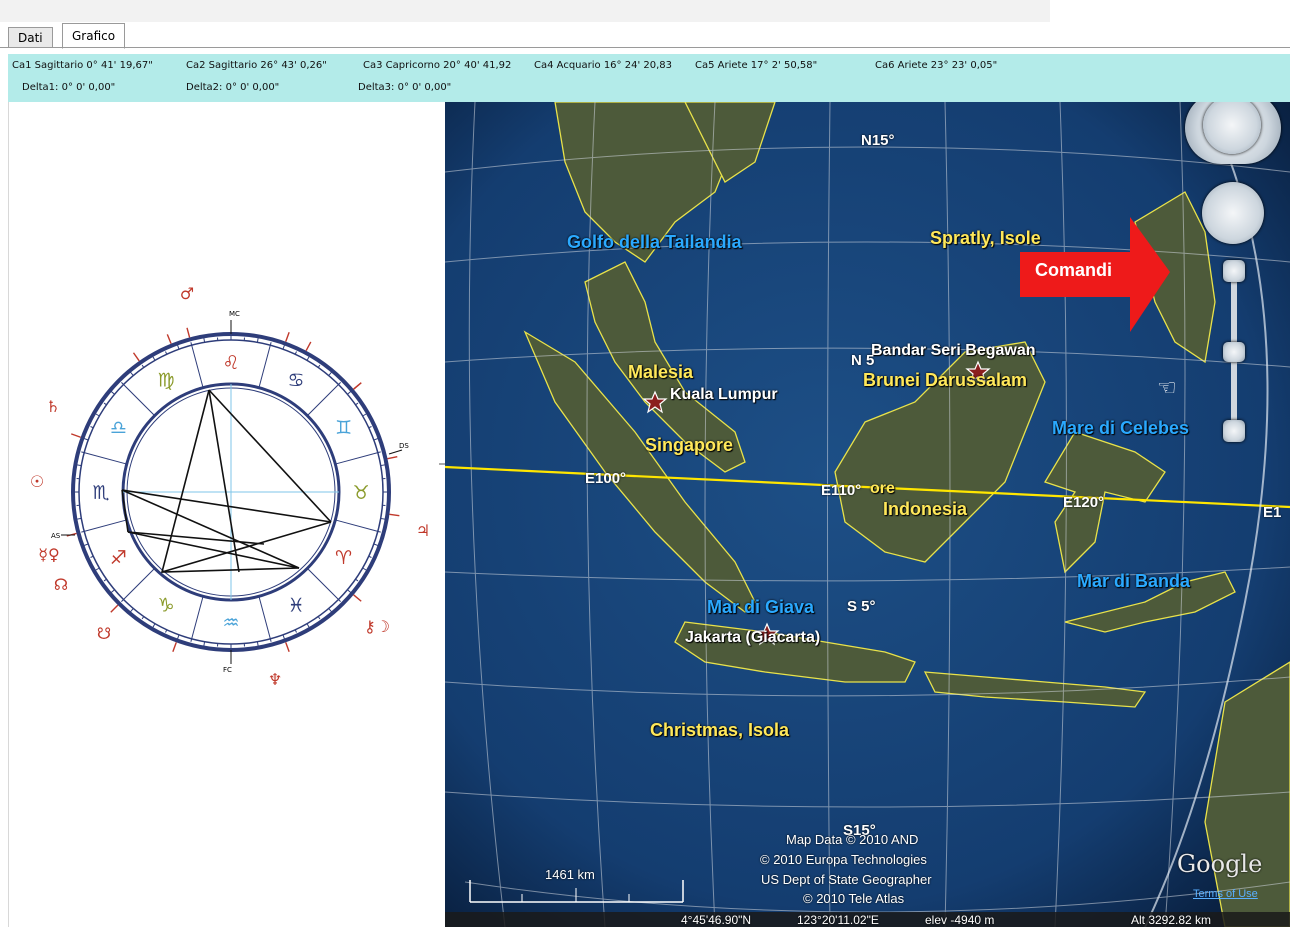 This screenshot has height=931, width=1290. What do you see at coordinates (752, 638) in the screenshot?
I see `label-jakarta: Jakarta (Giacarta)` at bounding box center [752, 638].